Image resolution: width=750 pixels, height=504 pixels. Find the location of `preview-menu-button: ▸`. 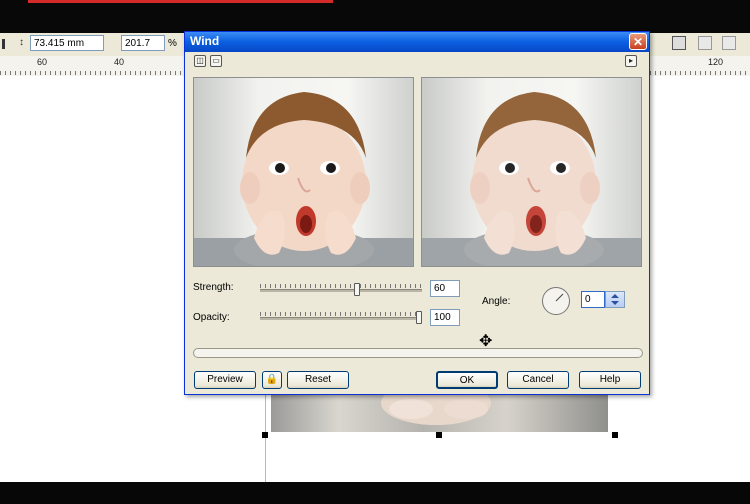

preview-menu-button: ▸ is located at coordinates (631, 61).